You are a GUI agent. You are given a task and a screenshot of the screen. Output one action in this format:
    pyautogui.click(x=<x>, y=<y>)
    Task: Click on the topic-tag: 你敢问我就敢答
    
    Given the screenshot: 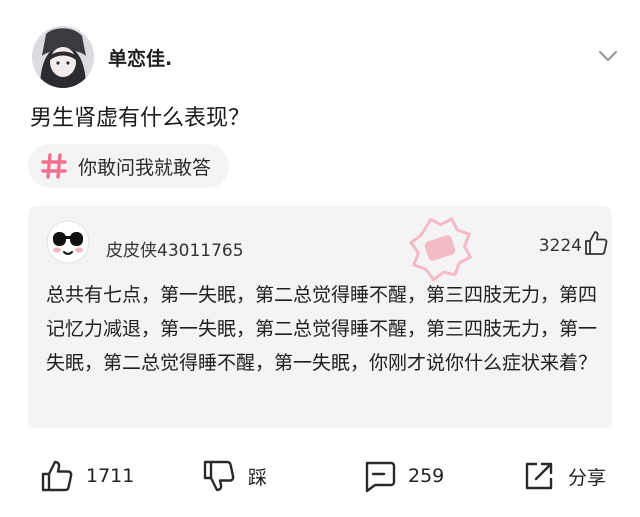 What is the action you would take?
    pyautogui.click(x=129, y=166)
    